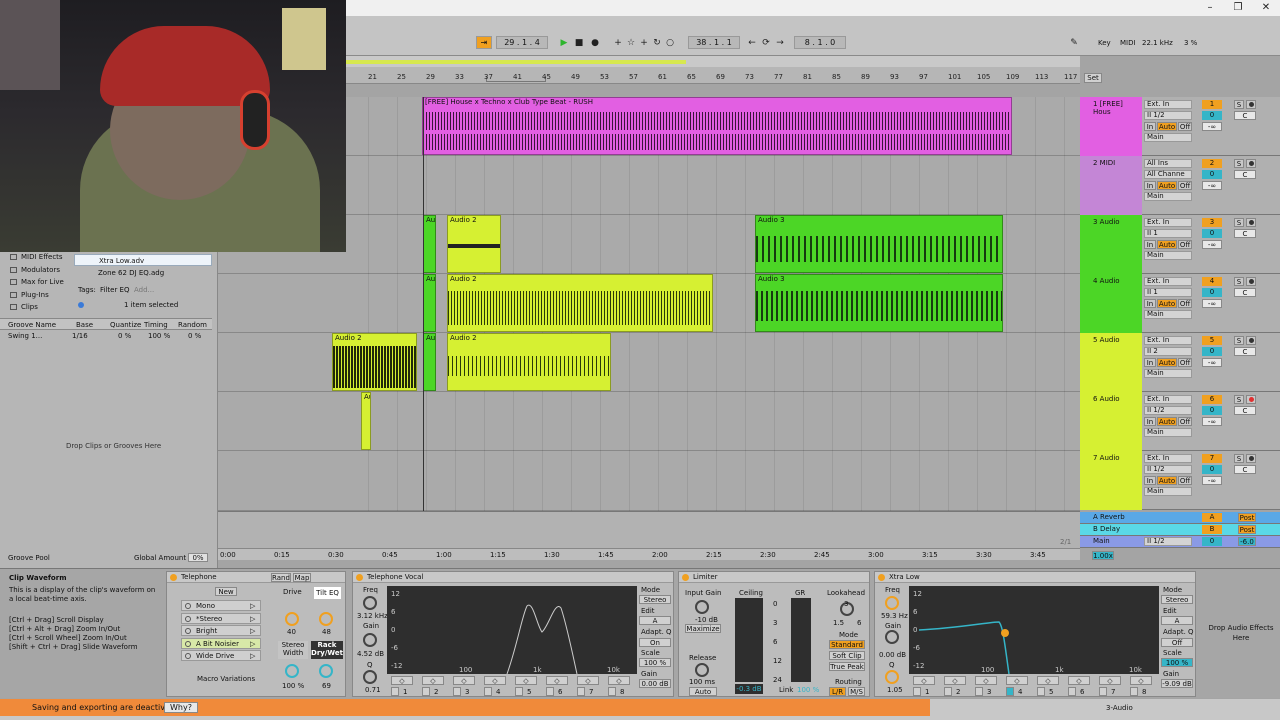 Image resolution: width=1280 pixels, height=720 pixels. What do you see at coordinates (1168, 174) in the screenshot?
I see `track-input-channel: All Channe` at bounding box center [1168, 174].